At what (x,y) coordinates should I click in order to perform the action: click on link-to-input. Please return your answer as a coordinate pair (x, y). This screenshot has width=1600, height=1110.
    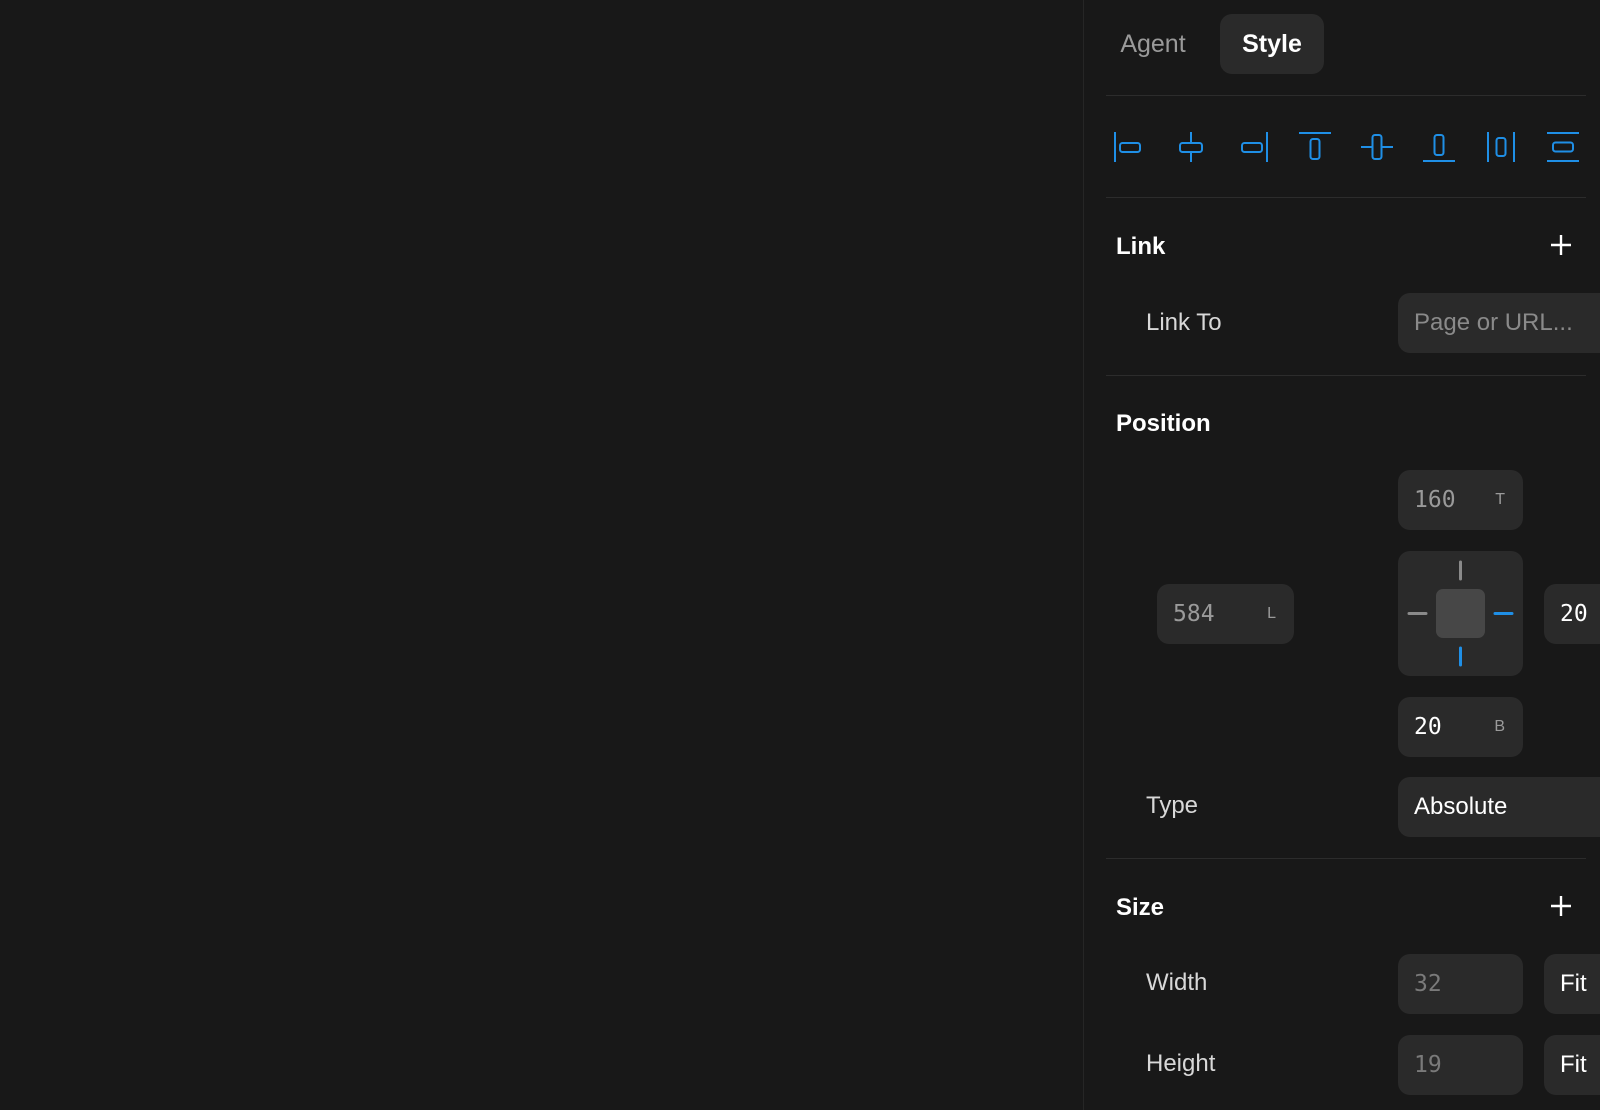
    Looking at the image, I should click on (1499, 323).